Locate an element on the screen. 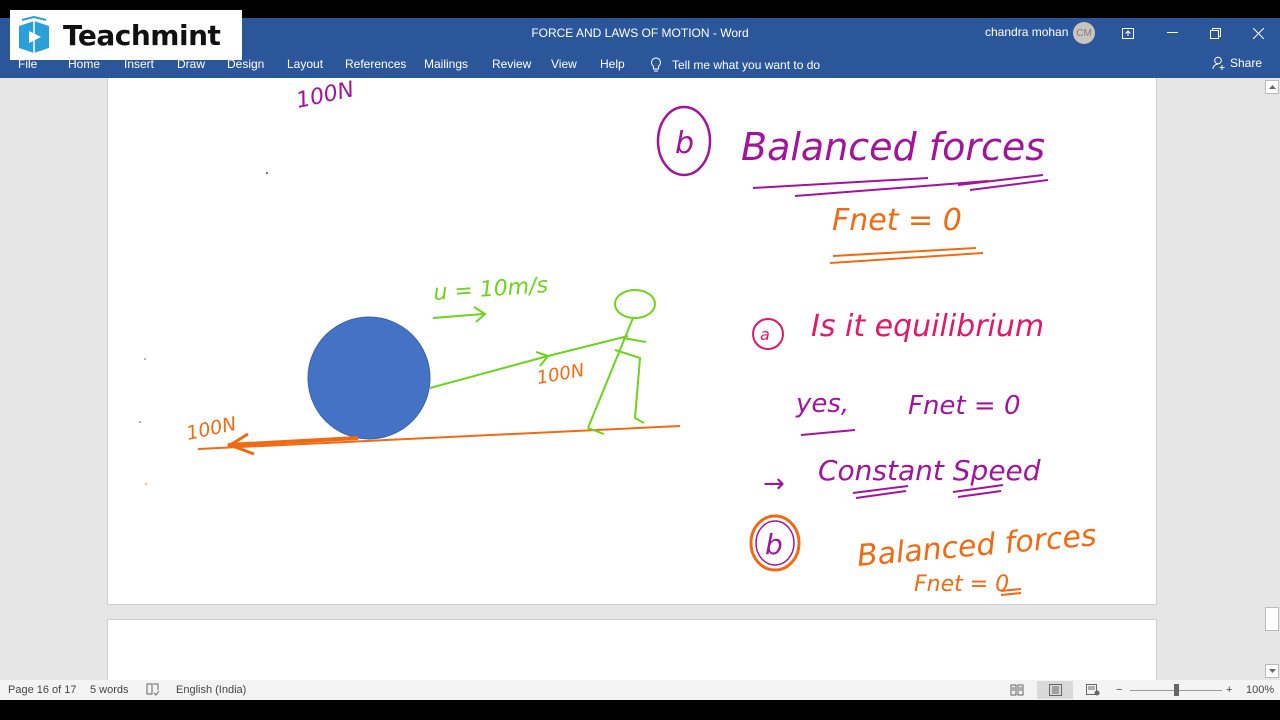  ink-heading: Balanced forces is located at coordinates (893, 147).